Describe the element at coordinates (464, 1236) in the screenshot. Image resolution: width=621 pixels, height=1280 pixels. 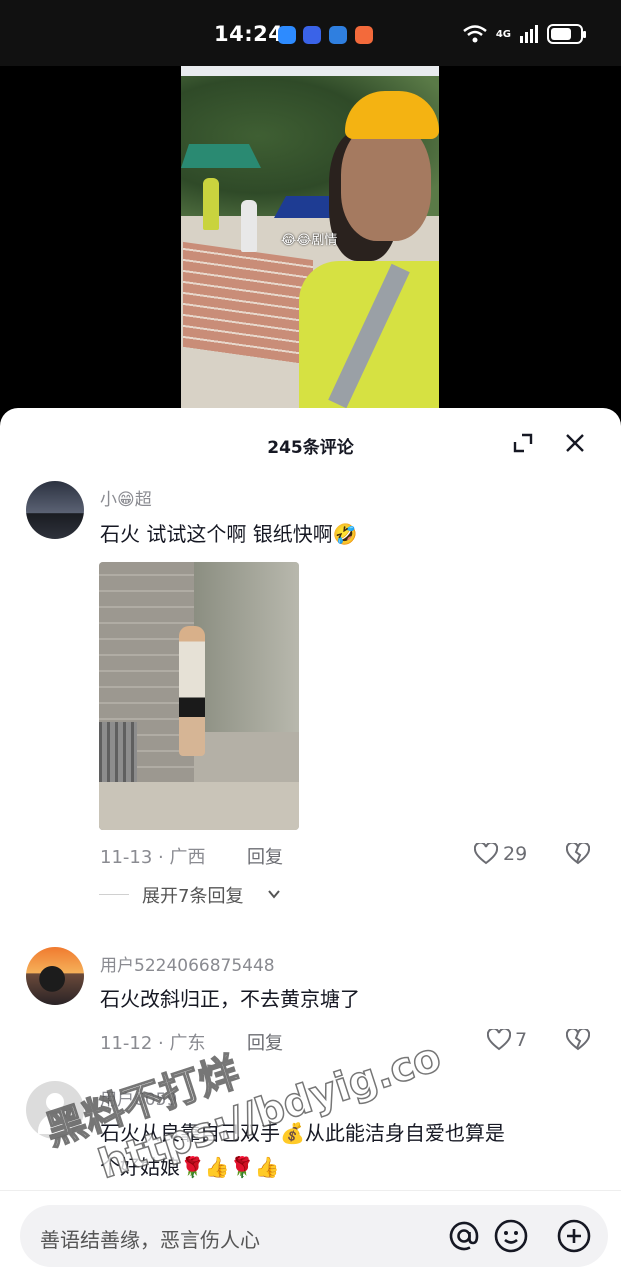
I see `mention-icon` at that location.